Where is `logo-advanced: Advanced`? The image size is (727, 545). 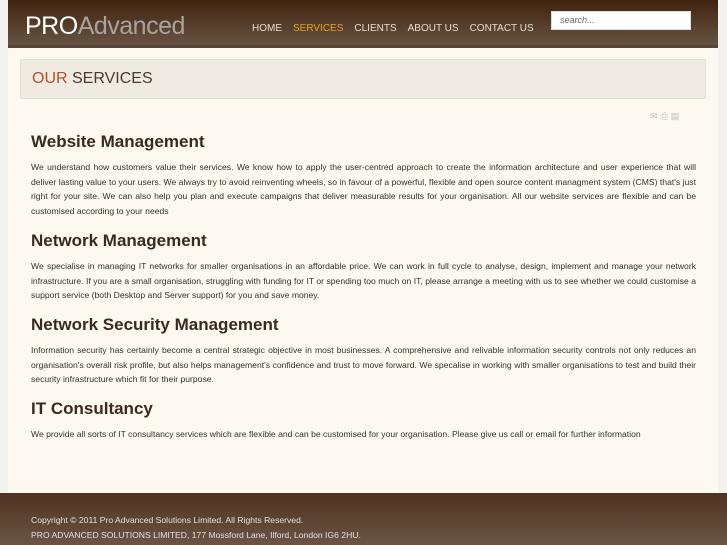 logo-advanced: Advanced is located at coordinates (131, 26).